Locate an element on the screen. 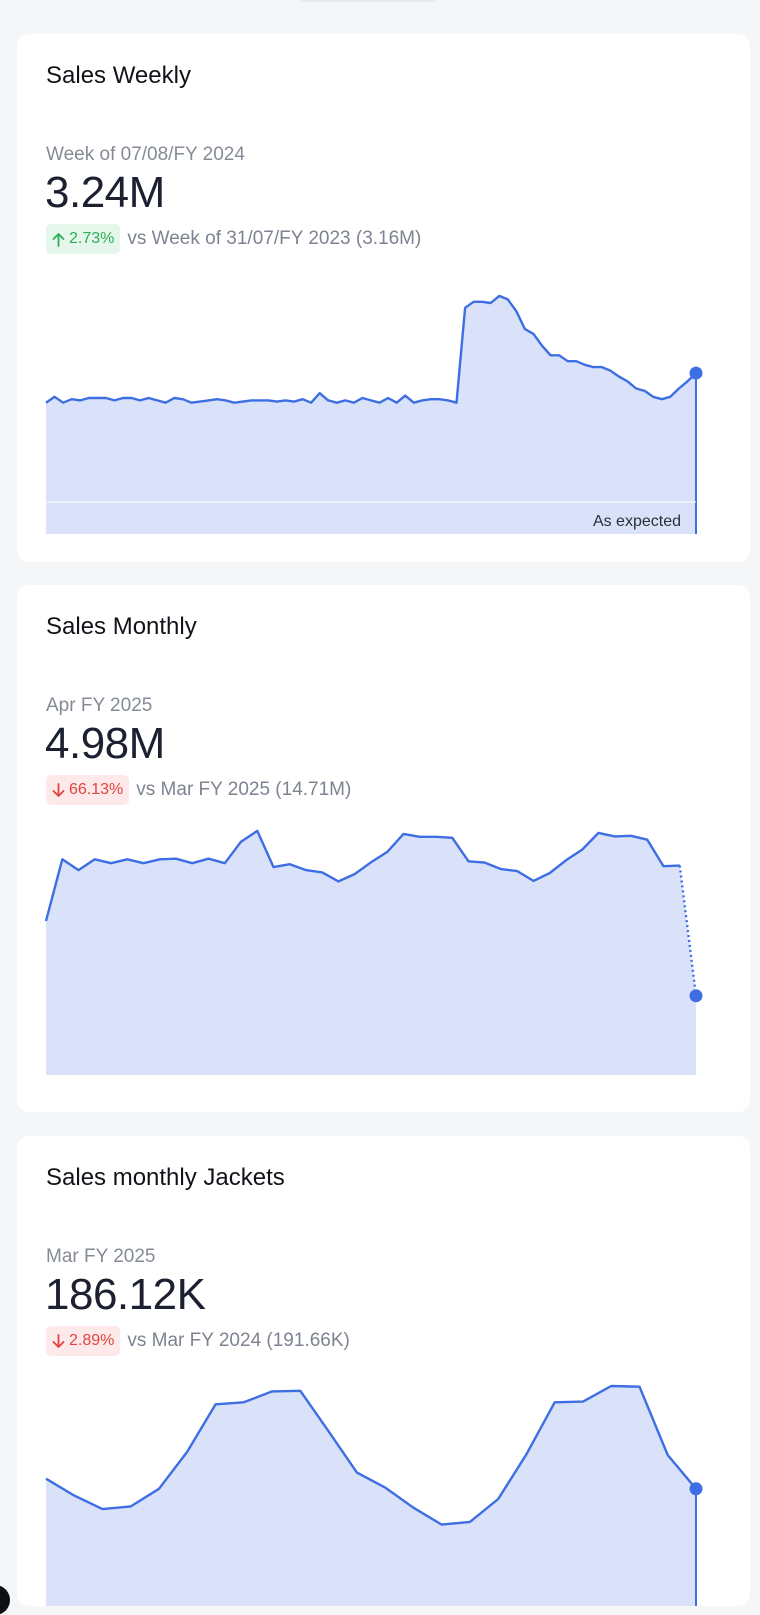 The height and width of the screenshot is (1615, 760). screen-corner is located at coordinates (5, 1600).